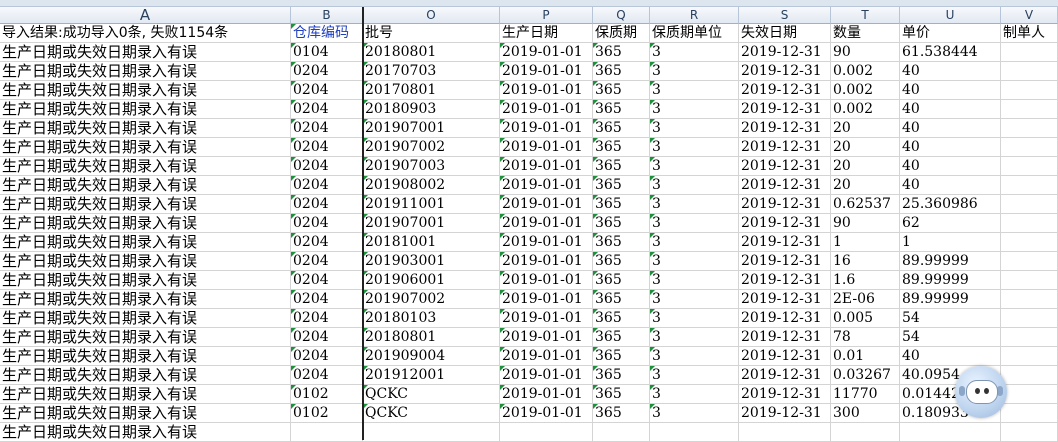  Describe the element at coordinates (431, 299) in the screenshot. I see `batch-number-cell: 201907002` at that location.